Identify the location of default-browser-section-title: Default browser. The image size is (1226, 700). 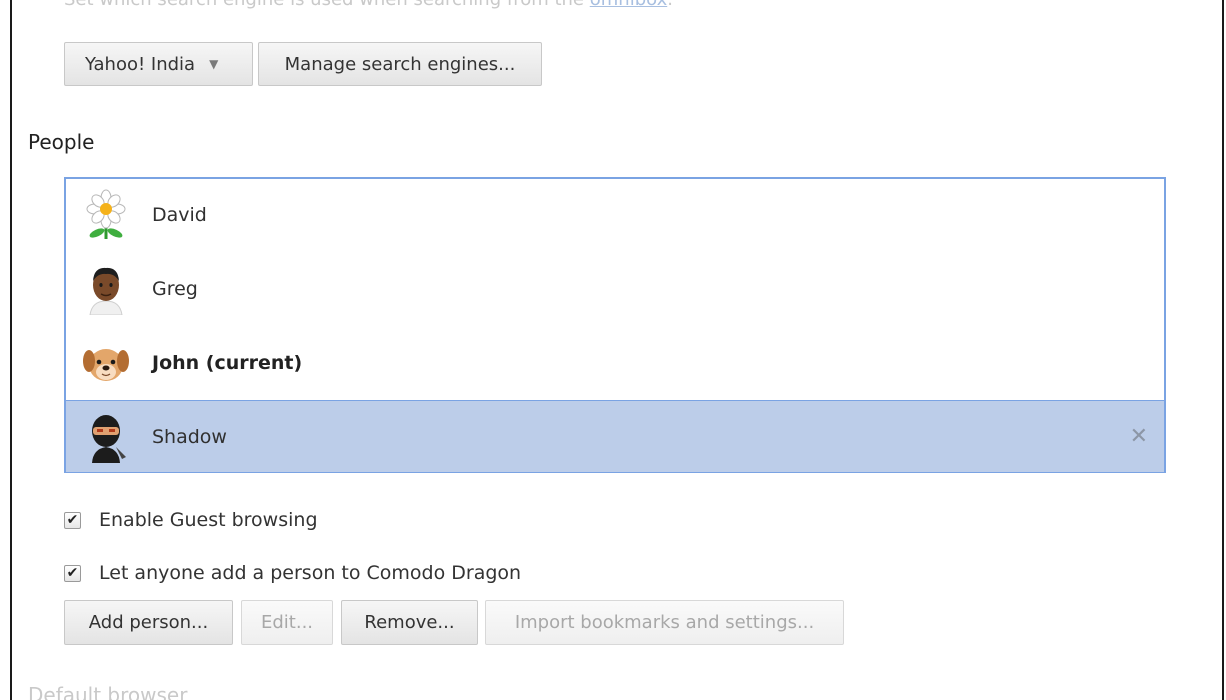
(108, 691).